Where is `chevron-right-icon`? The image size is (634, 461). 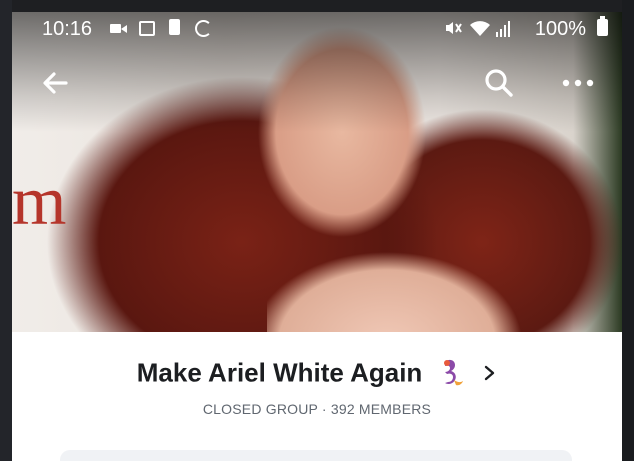 chevron-right-icon is located at coordinates (490, 373).